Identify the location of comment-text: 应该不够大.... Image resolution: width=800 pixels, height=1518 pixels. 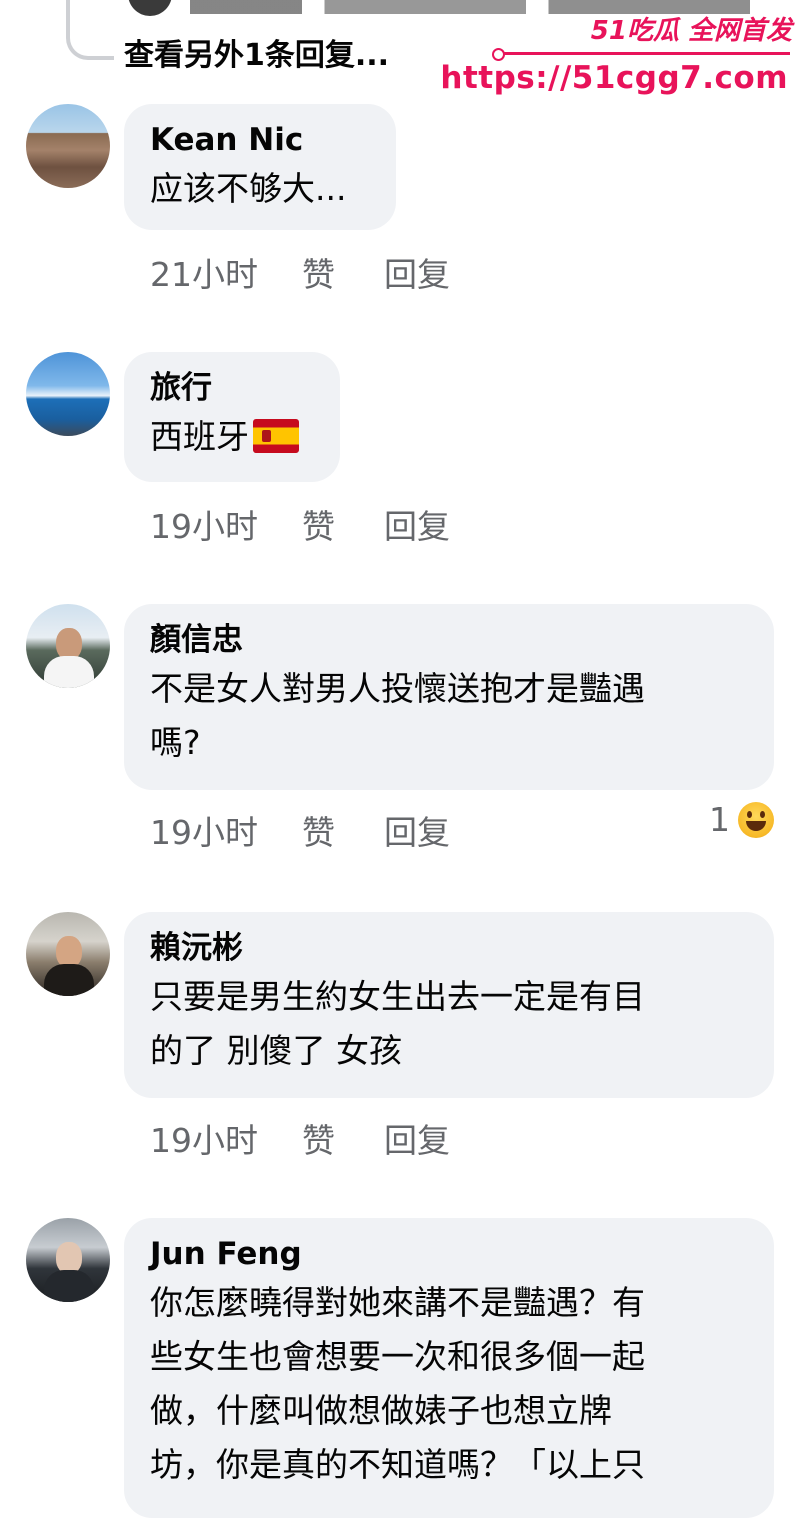
(248, 188).